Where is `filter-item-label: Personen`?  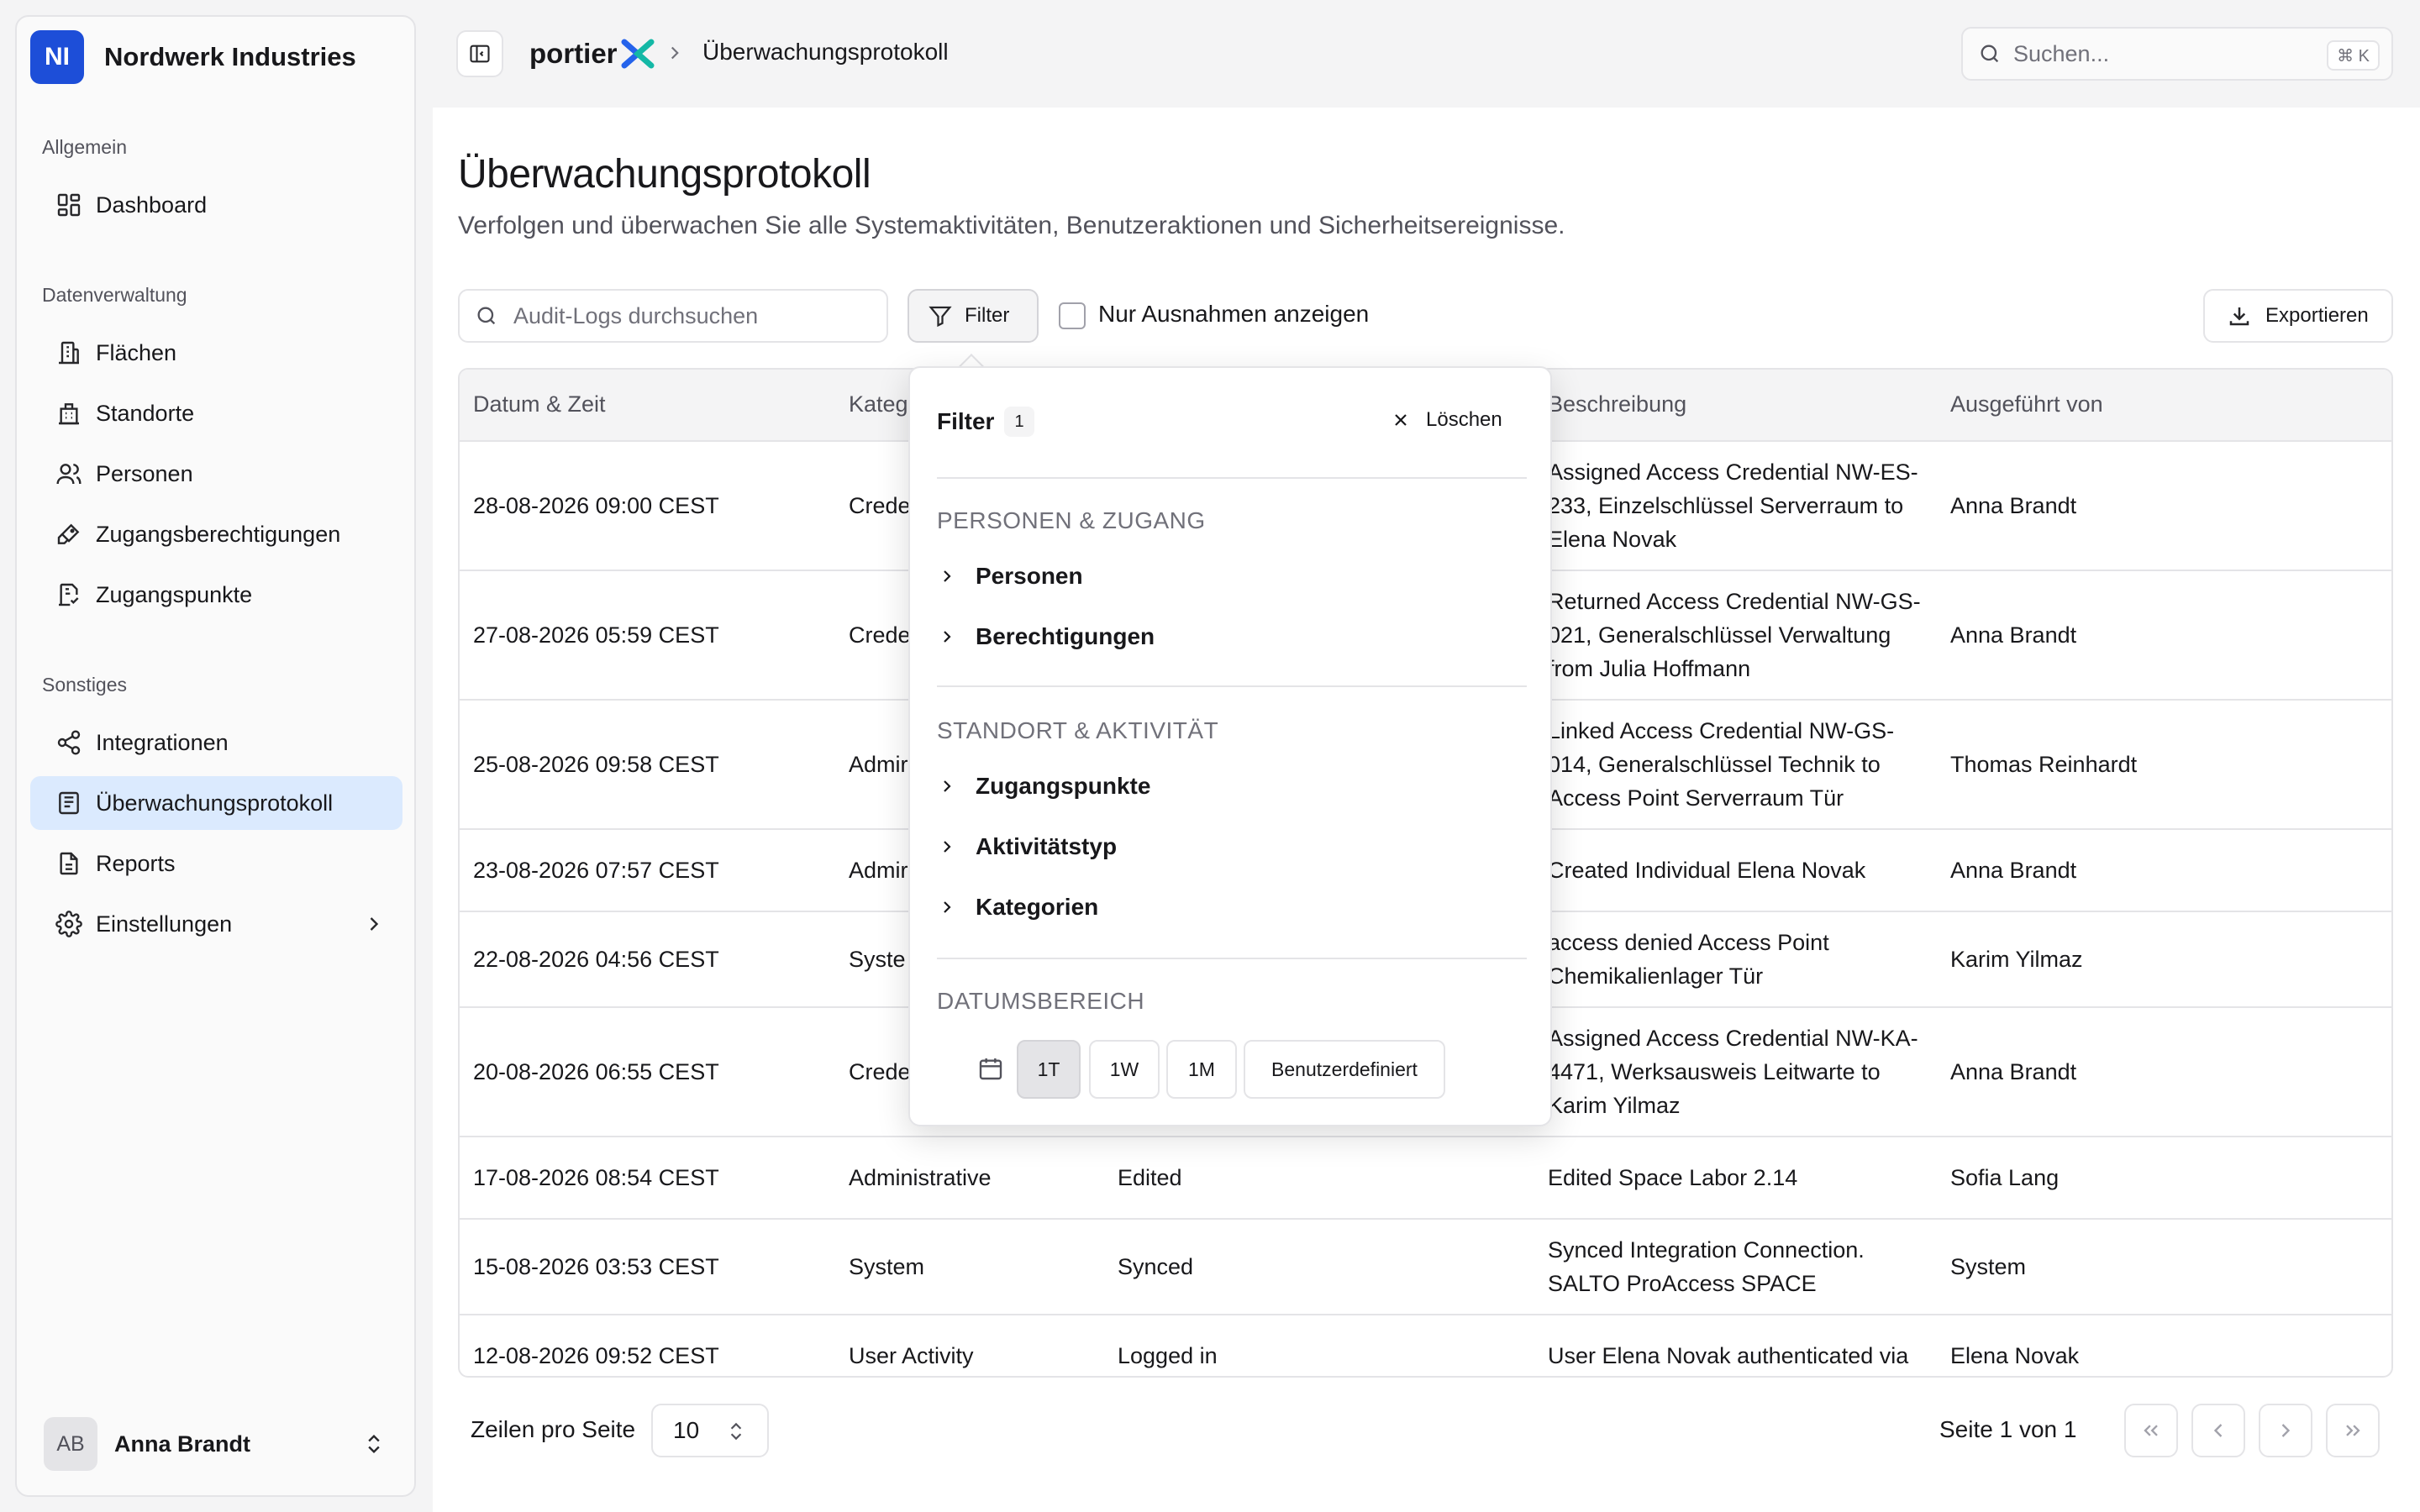
filter-item-label: Personen is located at coordinates (1029, 576).